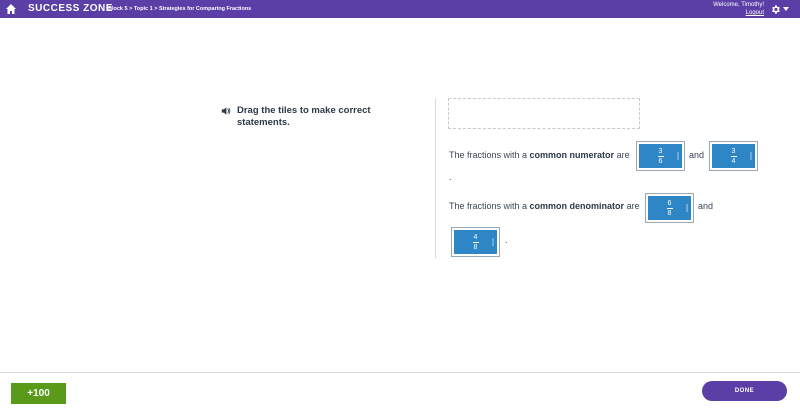  Describe the element at coordinates (622, 155) in the screenshot. I see `sentence1-suffix: are` at that location.